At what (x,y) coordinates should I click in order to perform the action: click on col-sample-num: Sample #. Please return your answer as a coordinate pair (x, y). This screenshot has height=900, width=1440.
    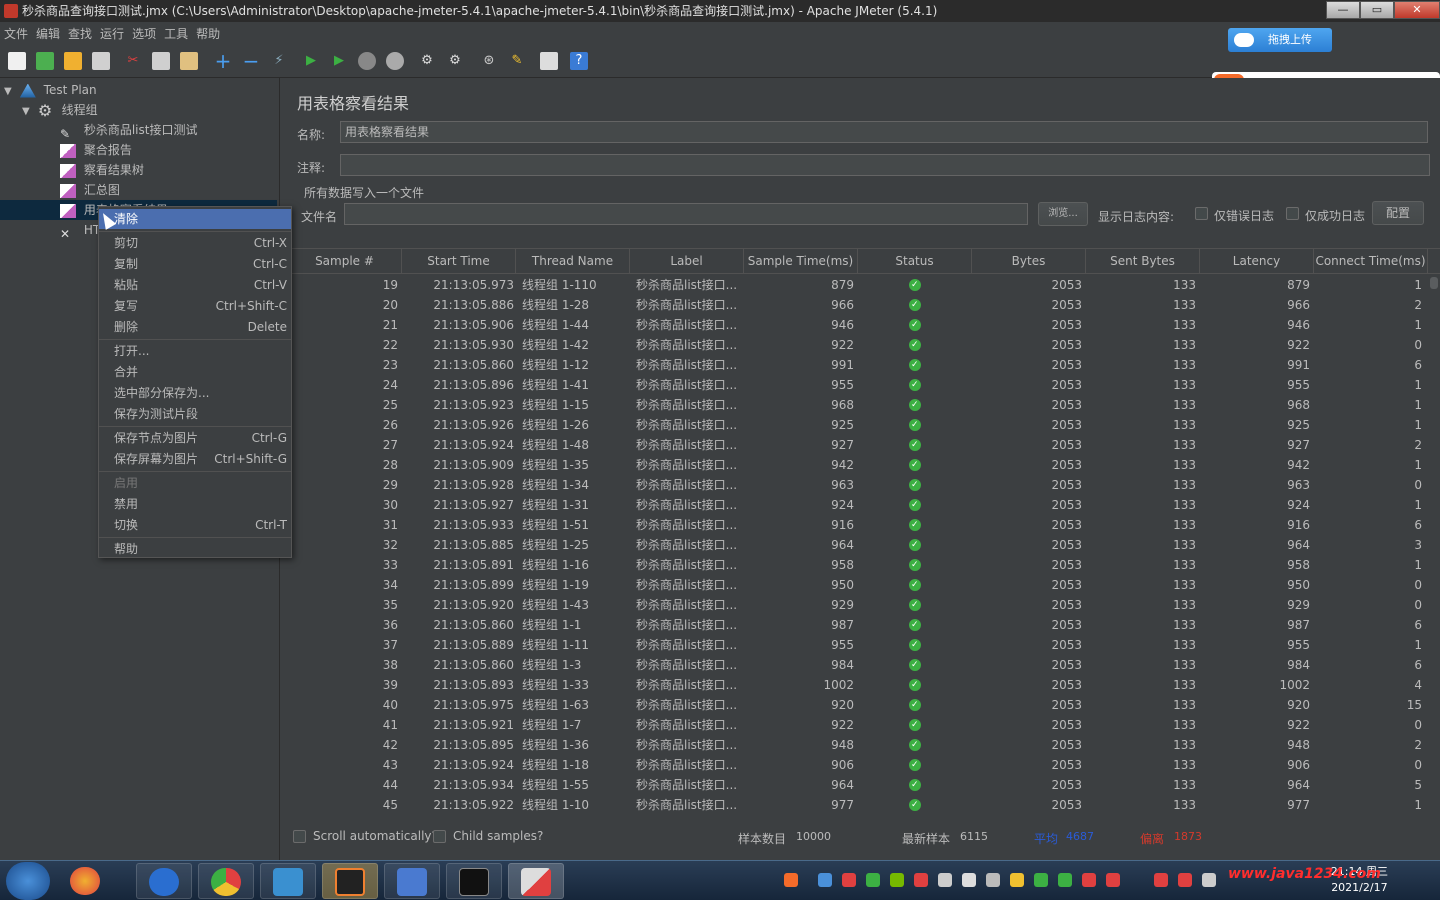
    Looking at the image, I should click on (345, 261).